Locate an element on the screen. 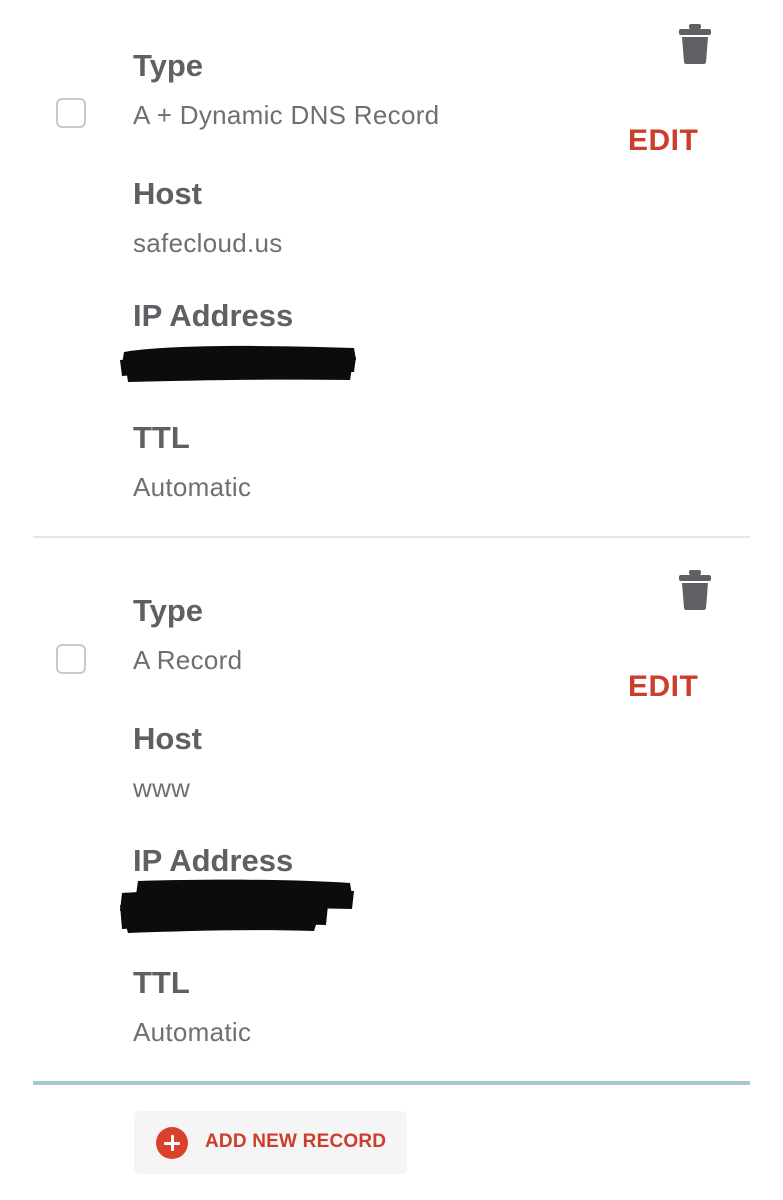 The height and width of the screenshot is (1200, 783). add-new-record-button: ADD NEW RECORD is located at coordinates (270, 1142).